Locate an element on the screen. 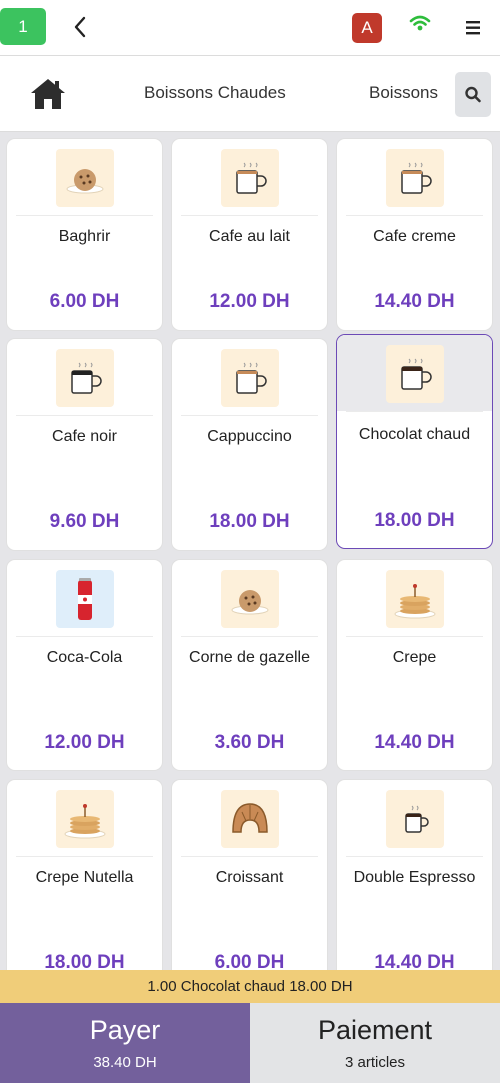 This screenshot has height=1083, width=500. back-button is located at coordinates (81, 27).